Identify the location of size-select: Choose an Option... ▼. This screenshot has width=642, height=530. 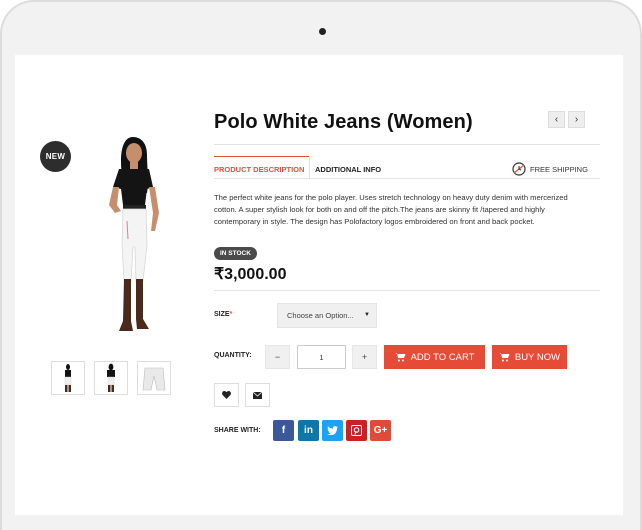
(327, 315).